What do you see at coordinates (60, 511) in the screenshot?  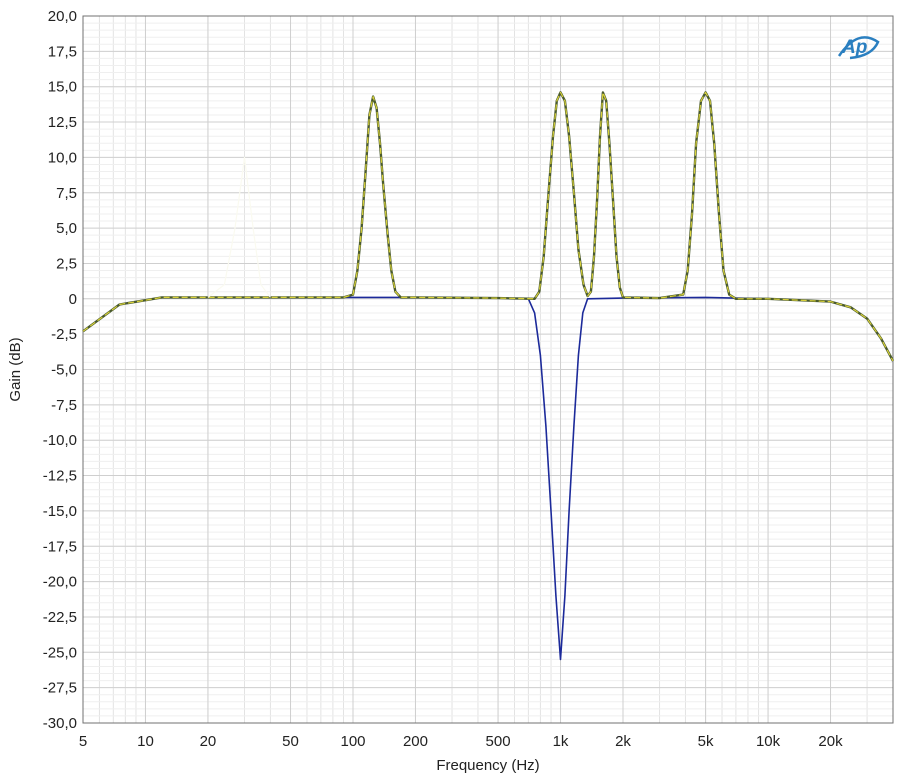 I see `y-tick-label: -15,0` at bounding box center [60, 511].